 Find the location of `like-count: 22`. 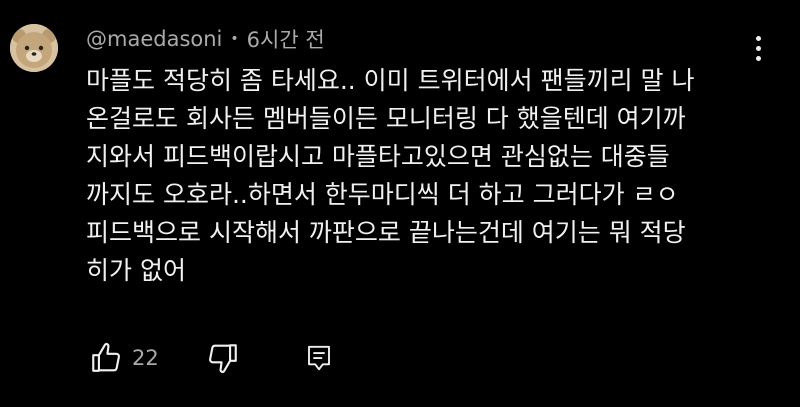

like-count: 22 is located at coordinates (145, 358).